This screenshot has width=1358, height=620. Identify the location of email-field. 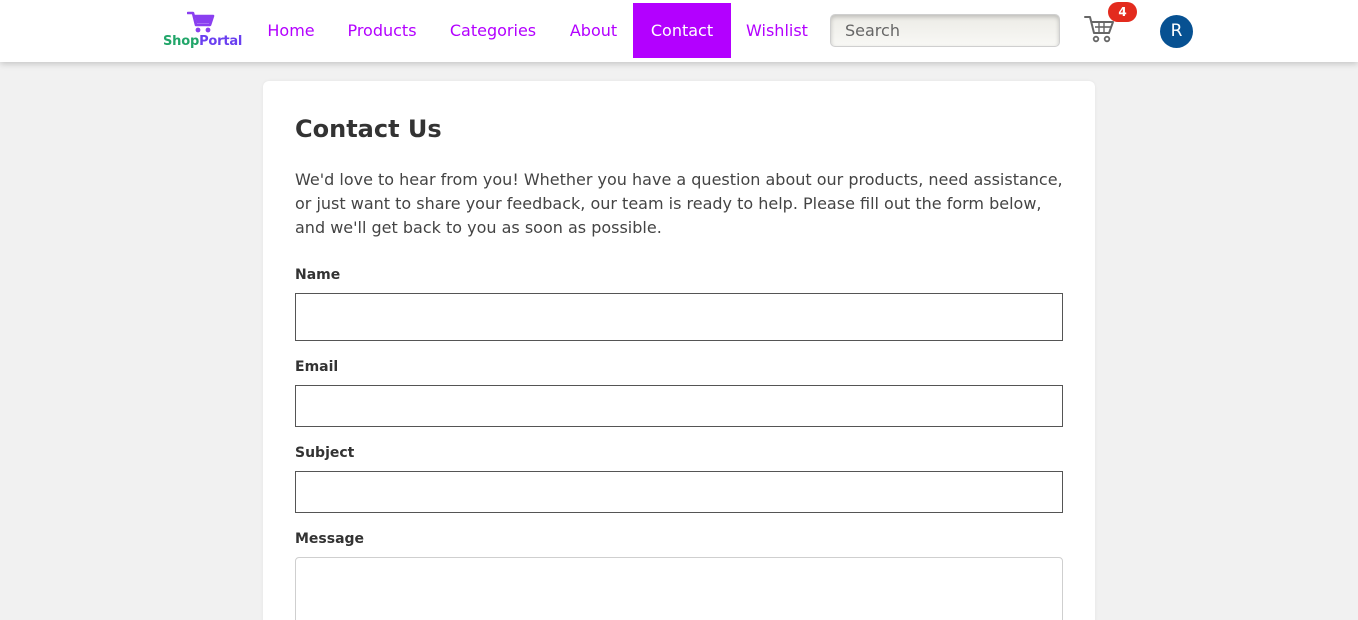
(679, 406).